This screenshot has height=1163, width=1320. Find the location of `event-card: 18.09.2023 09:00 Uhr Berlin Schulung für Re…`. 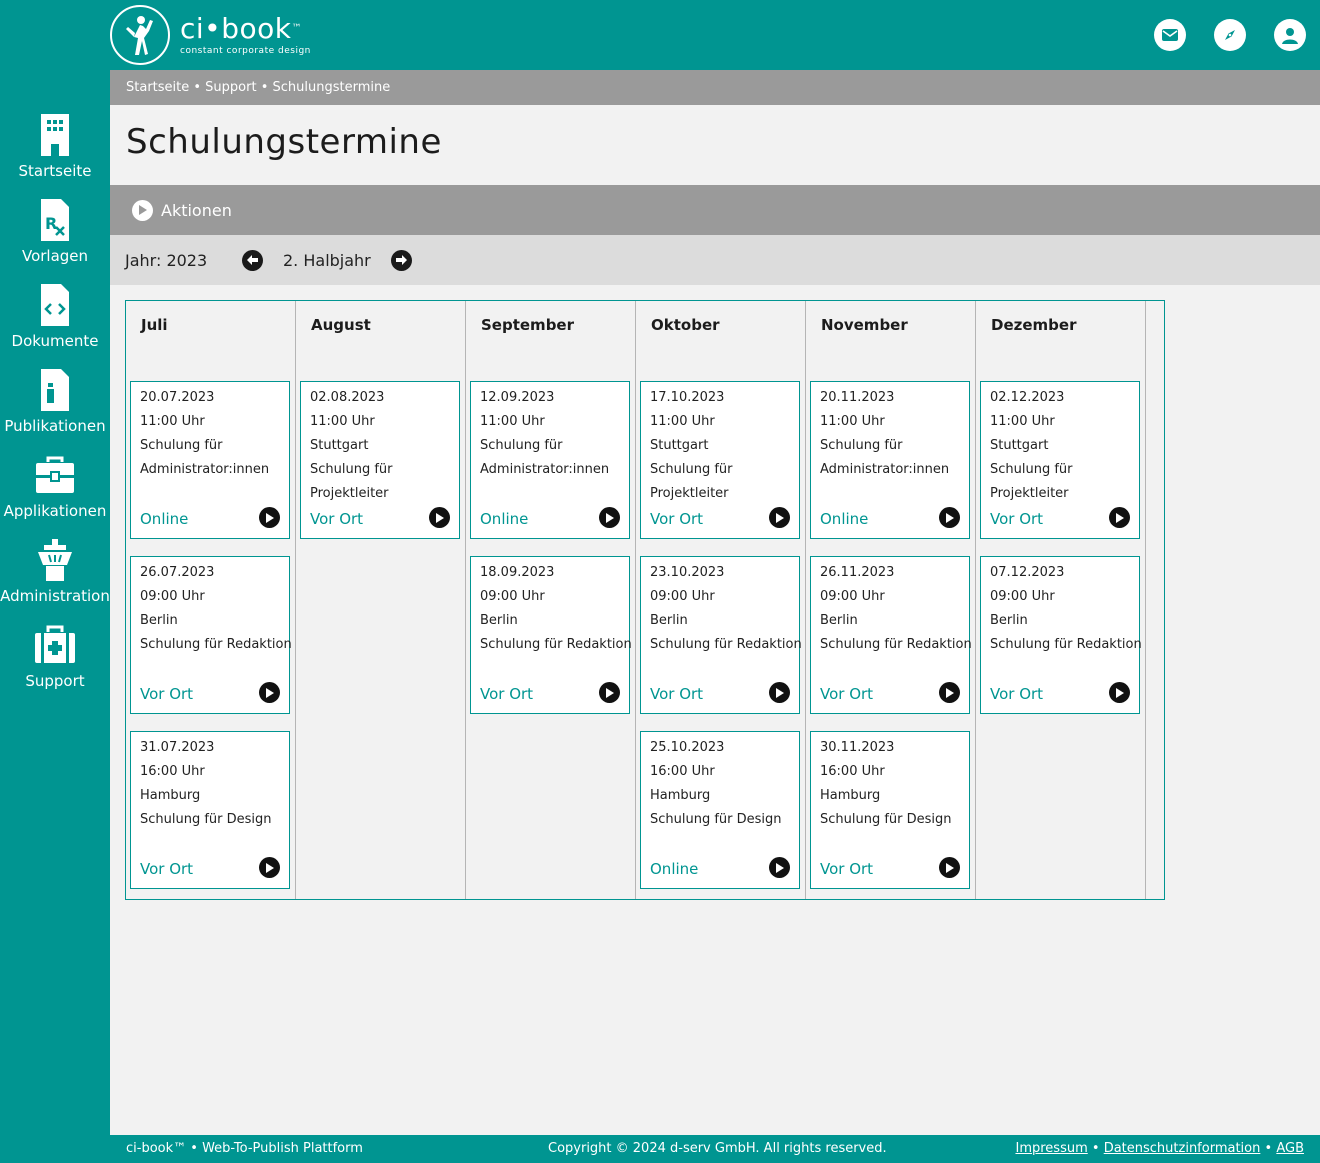

event-card: 18.09.2023 09:00 Uhr Berlin Schulung für Re… is located at coordinates (551, 635).